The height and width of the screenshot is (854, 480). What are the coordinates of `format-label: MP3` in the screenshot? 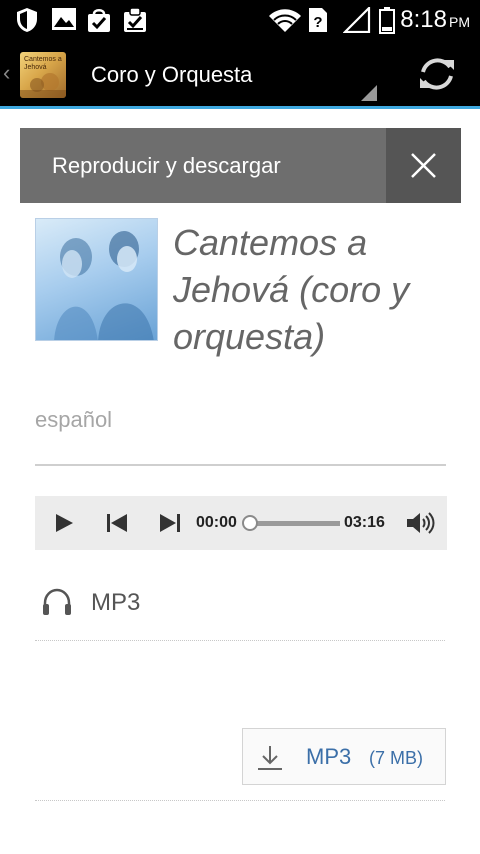 It's located at (116, 602).